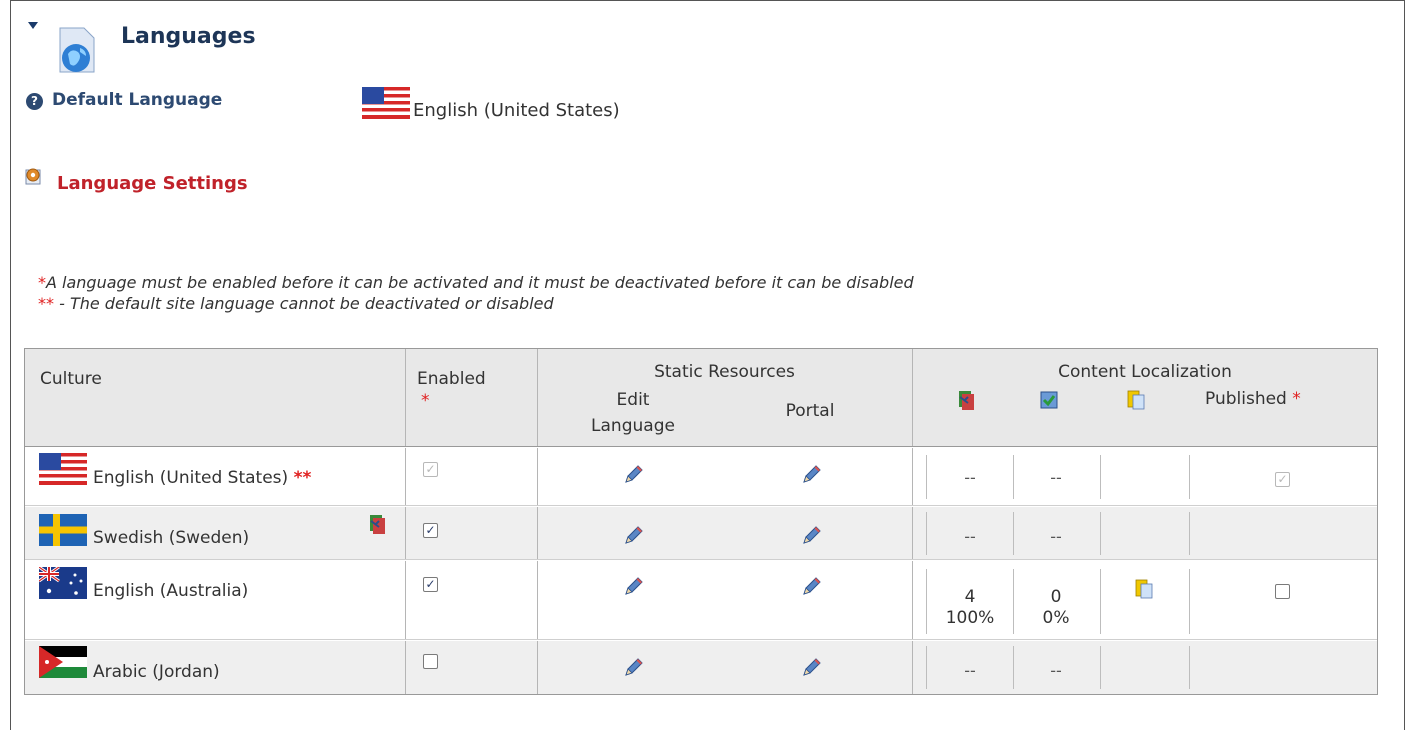  Describe the element at coordinates (171, 591) in the screenshot. I see `culture-name: English (Australia)` at that location.